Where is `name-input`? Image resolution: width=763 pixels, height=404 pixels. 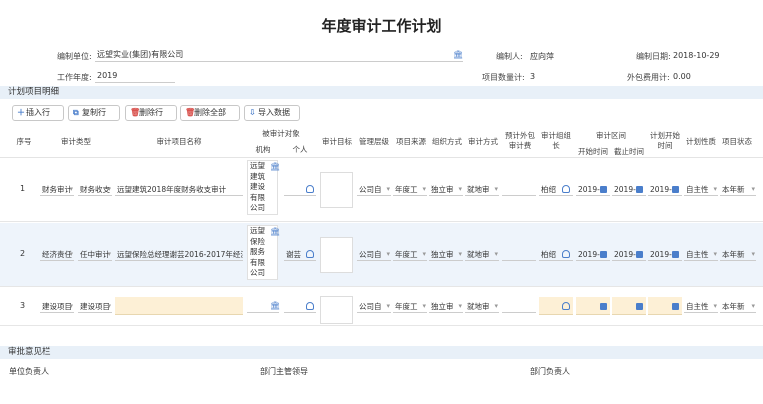
name-input is located at coordinates (179, 306).